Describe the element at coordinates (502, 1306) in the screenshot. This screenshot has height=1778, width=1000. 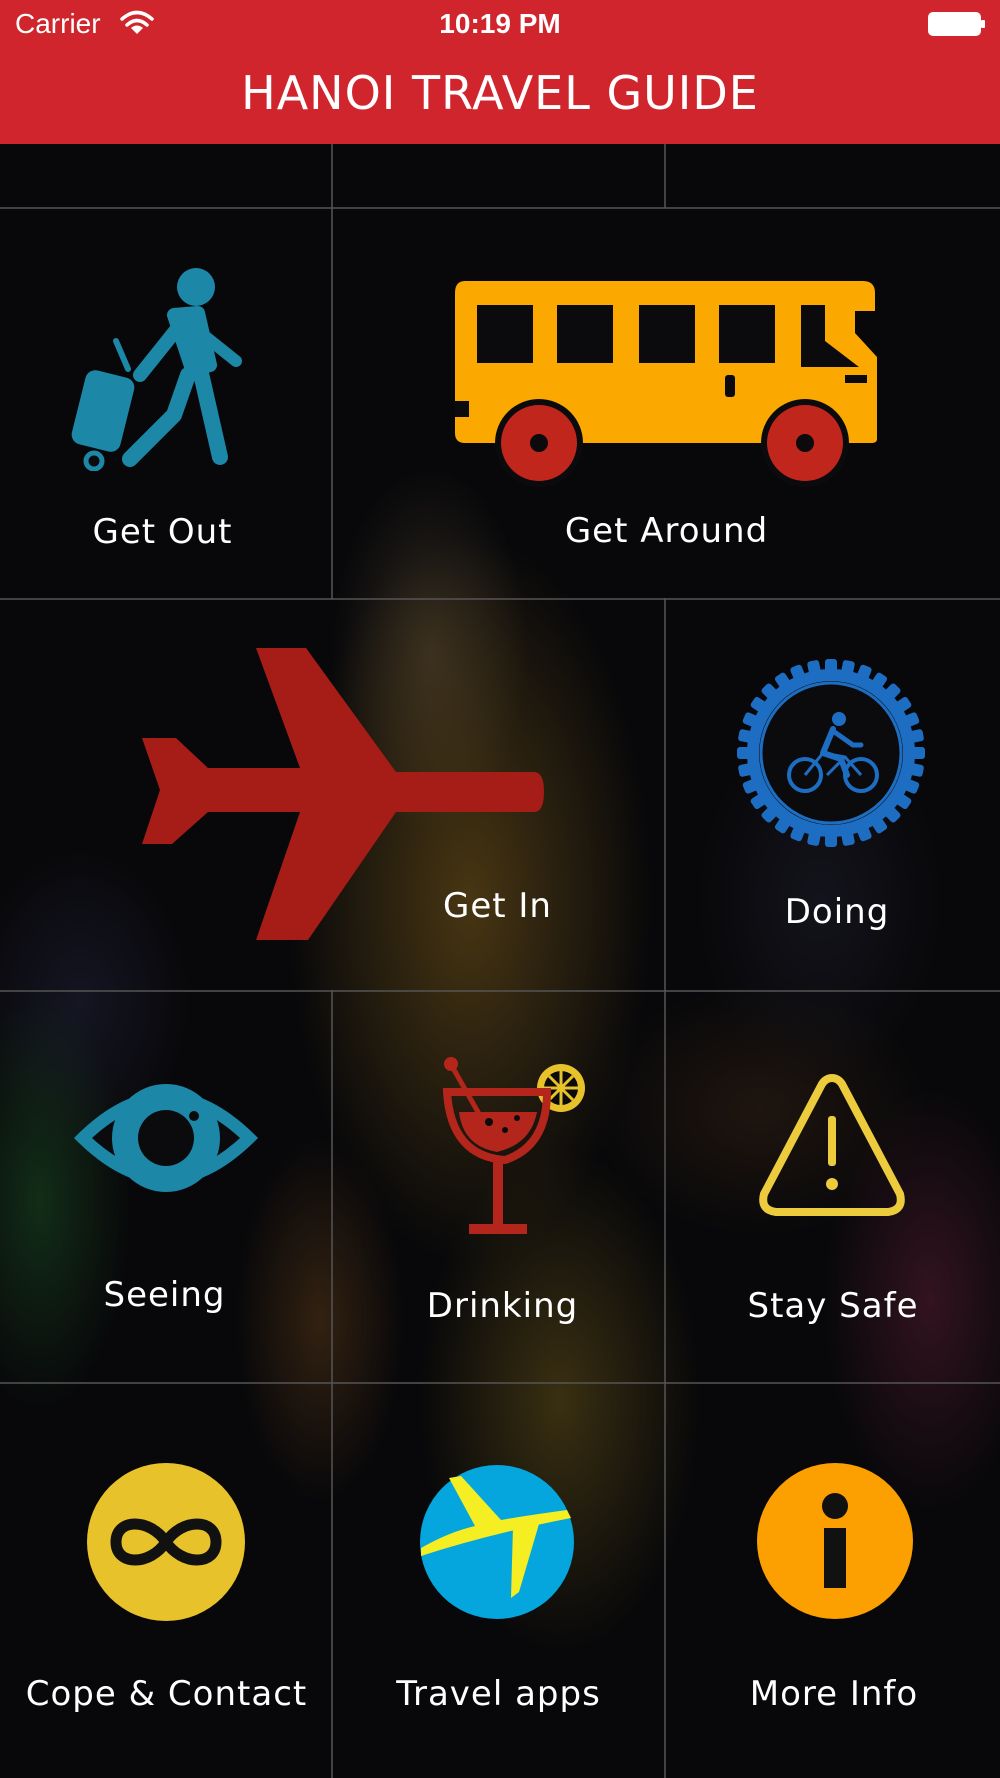
I see `tile-label: Drinking` at that location.